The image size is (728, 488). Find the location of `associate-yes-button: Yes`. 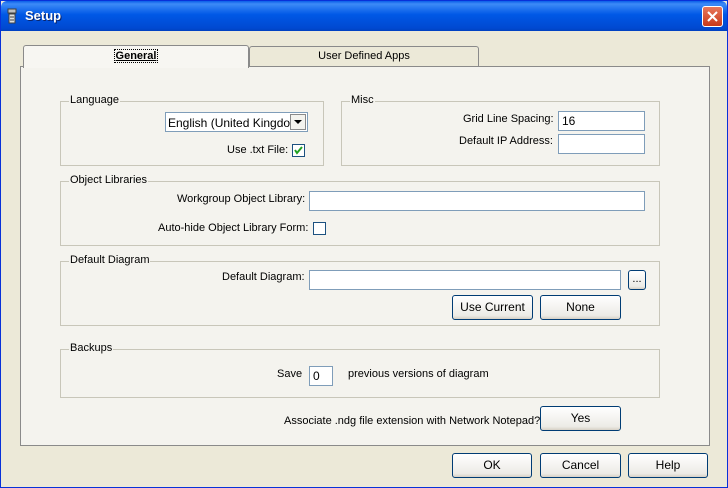

associate-yes-button: Yes is located at coordinates (580, 418).